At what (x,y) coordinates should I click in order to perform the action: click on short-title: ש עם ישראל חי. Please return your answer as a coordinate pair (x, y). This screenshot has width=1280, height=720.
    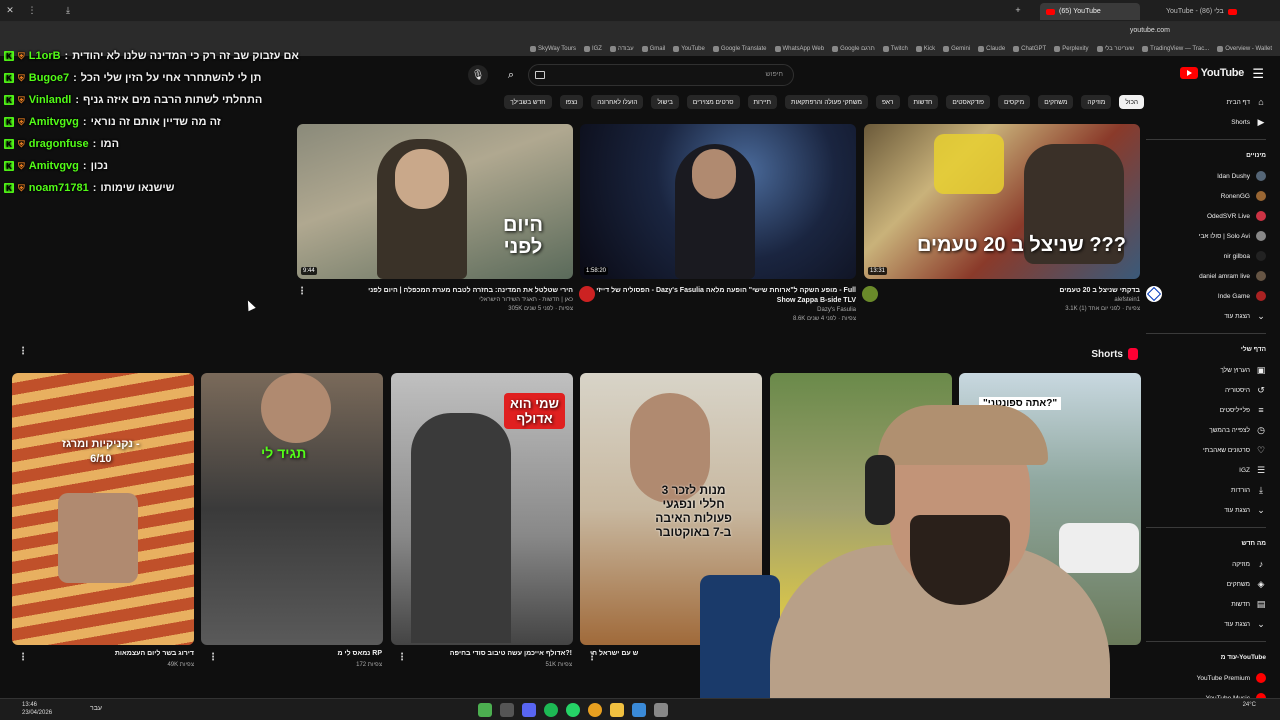
    Looking at the image, I should click on (614, 653).